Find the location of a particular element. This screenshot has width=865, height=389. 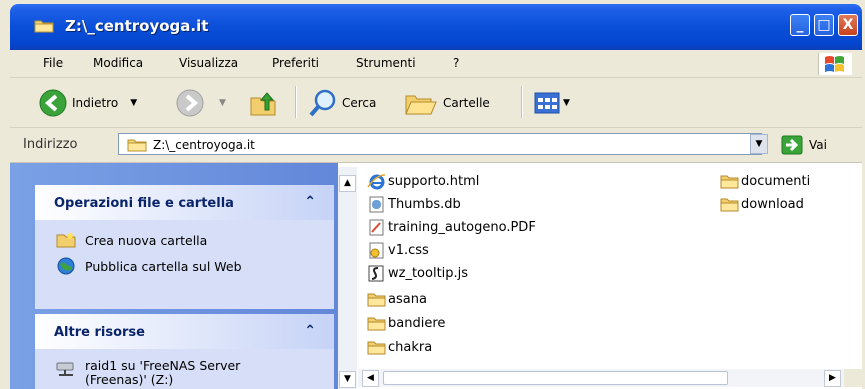

forward-button: ▼ is located at coordinates (200, 103).